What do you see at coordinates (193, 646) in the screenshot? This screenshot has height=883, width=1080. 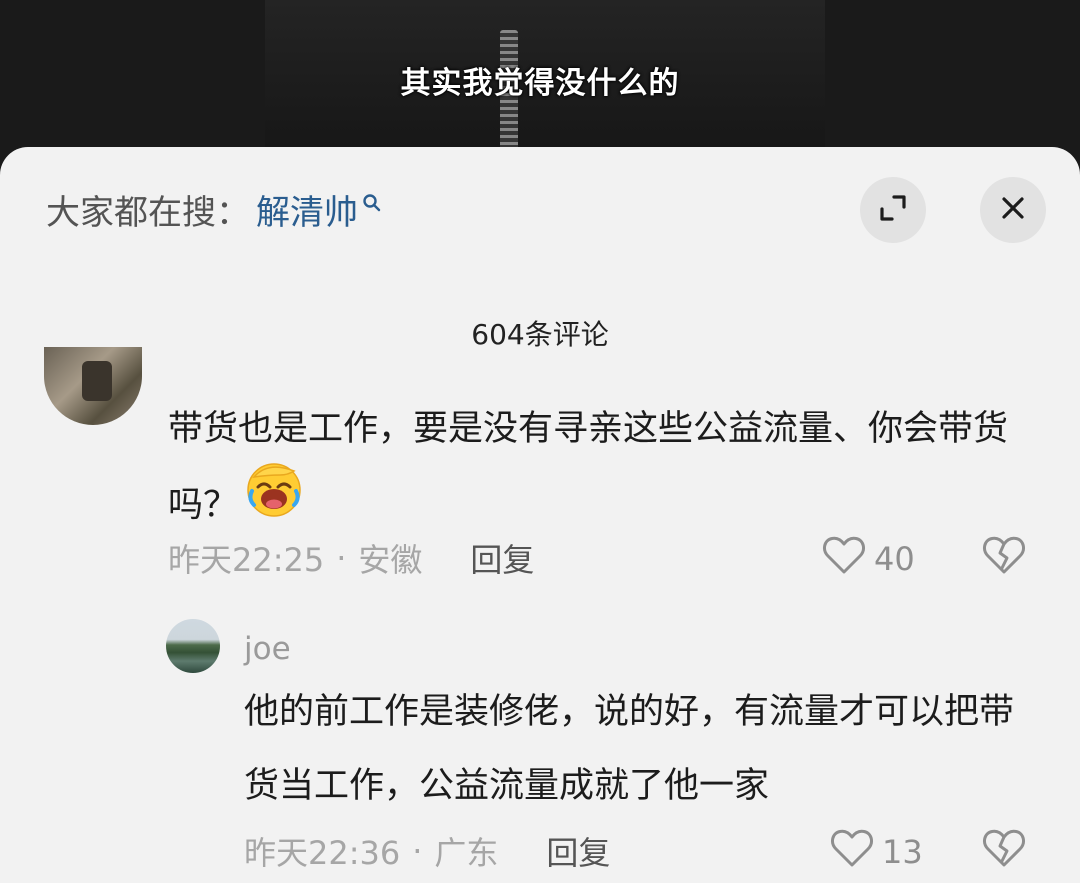 I see `reply-avatar` at bounding box center [193, 646].